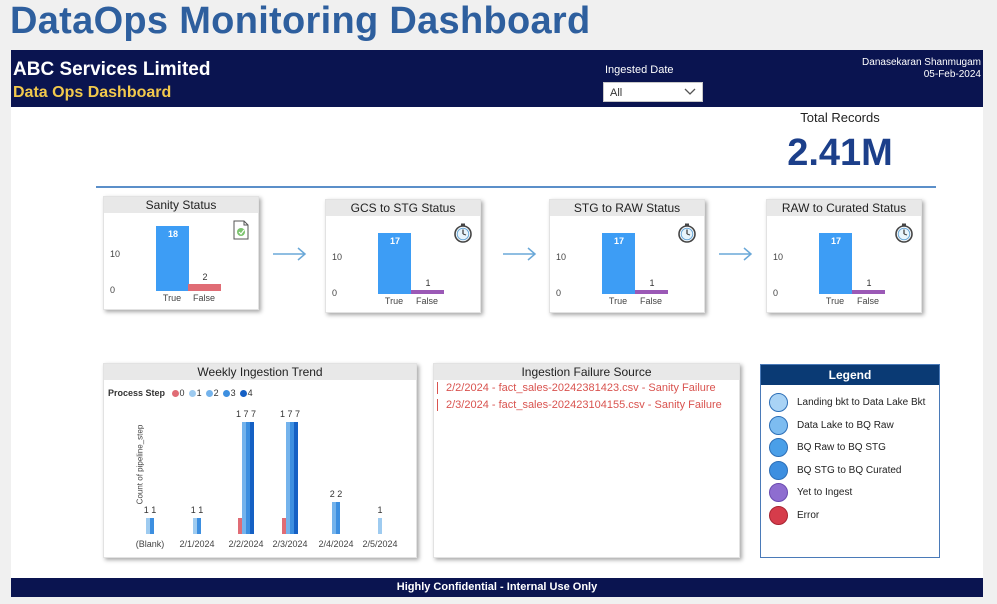 This screenshot has height=604, width=997. Describe the element at coordinates (825, 492) in the screenshot. I see `legend-item-label: Yet to Ingest` at that location.